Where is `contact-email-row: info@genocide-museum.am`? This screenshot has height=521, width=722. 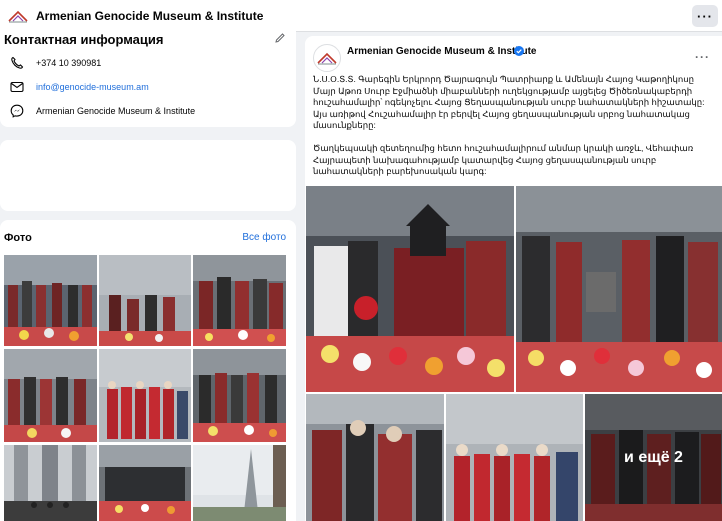 contact-email-row: info@genocide-museum.am is located at coordinates (74, 87).